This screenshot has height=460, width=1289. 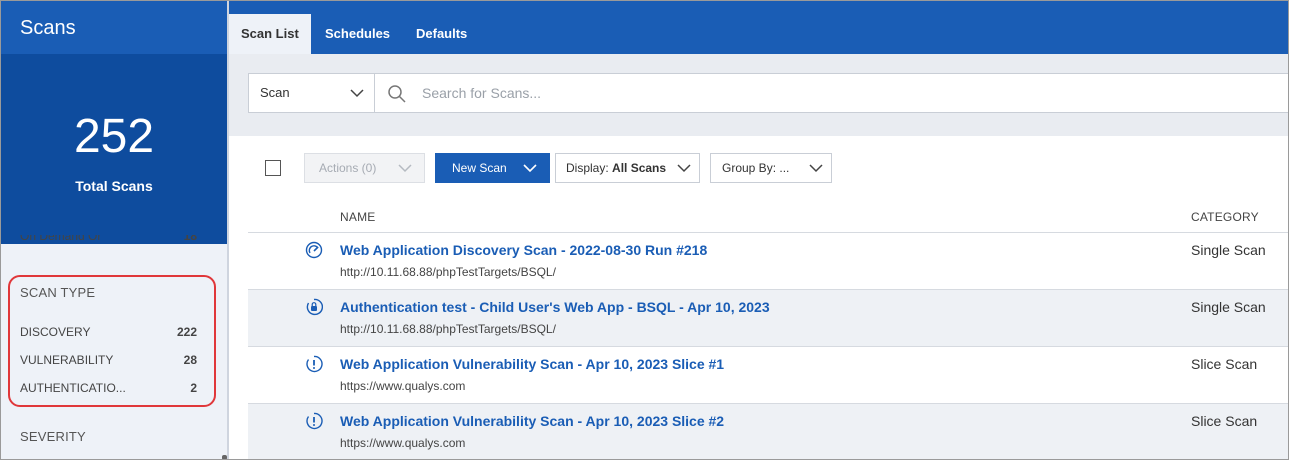 What do you see at coordinates (587, 168) in the screenshot?
I see `display-prefix: Display:` at bounding box center [587, 168].